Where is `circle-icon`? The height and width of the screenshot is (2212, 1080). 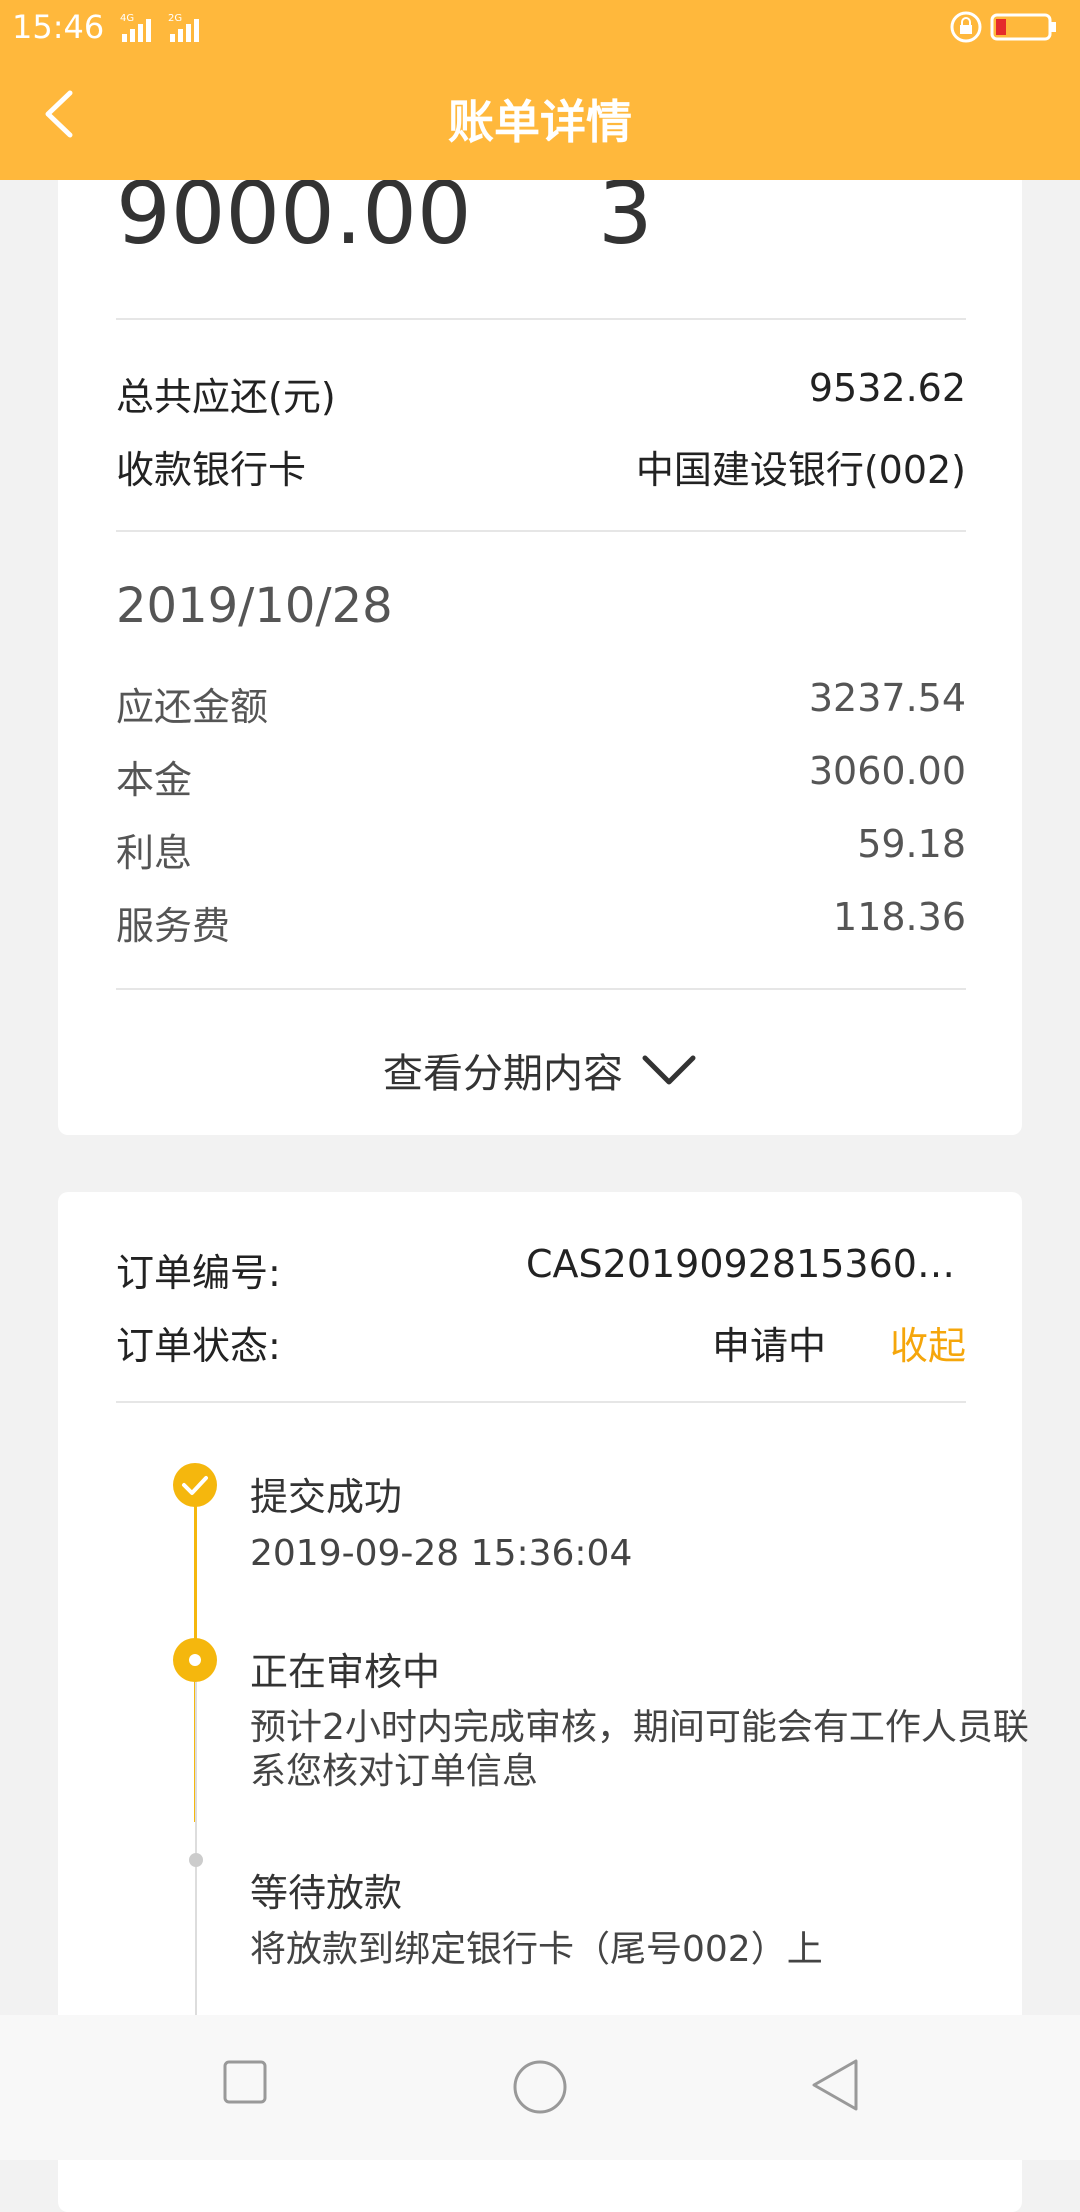
circle-icon is located at coordinates (540, 2087).